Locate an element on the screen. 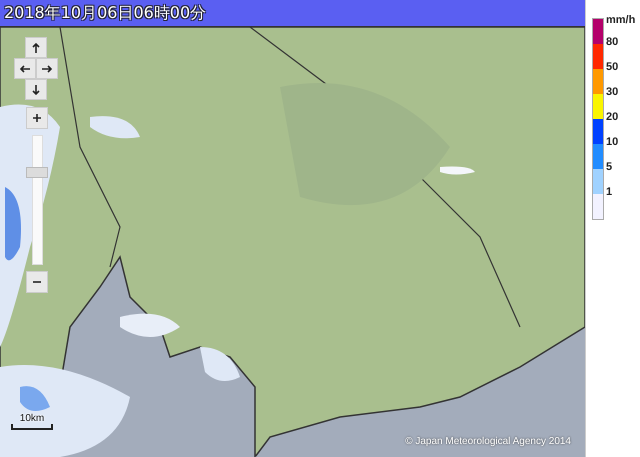 The image size is (640, 457). legend-label: 30 is located at coordinates (612, 92).